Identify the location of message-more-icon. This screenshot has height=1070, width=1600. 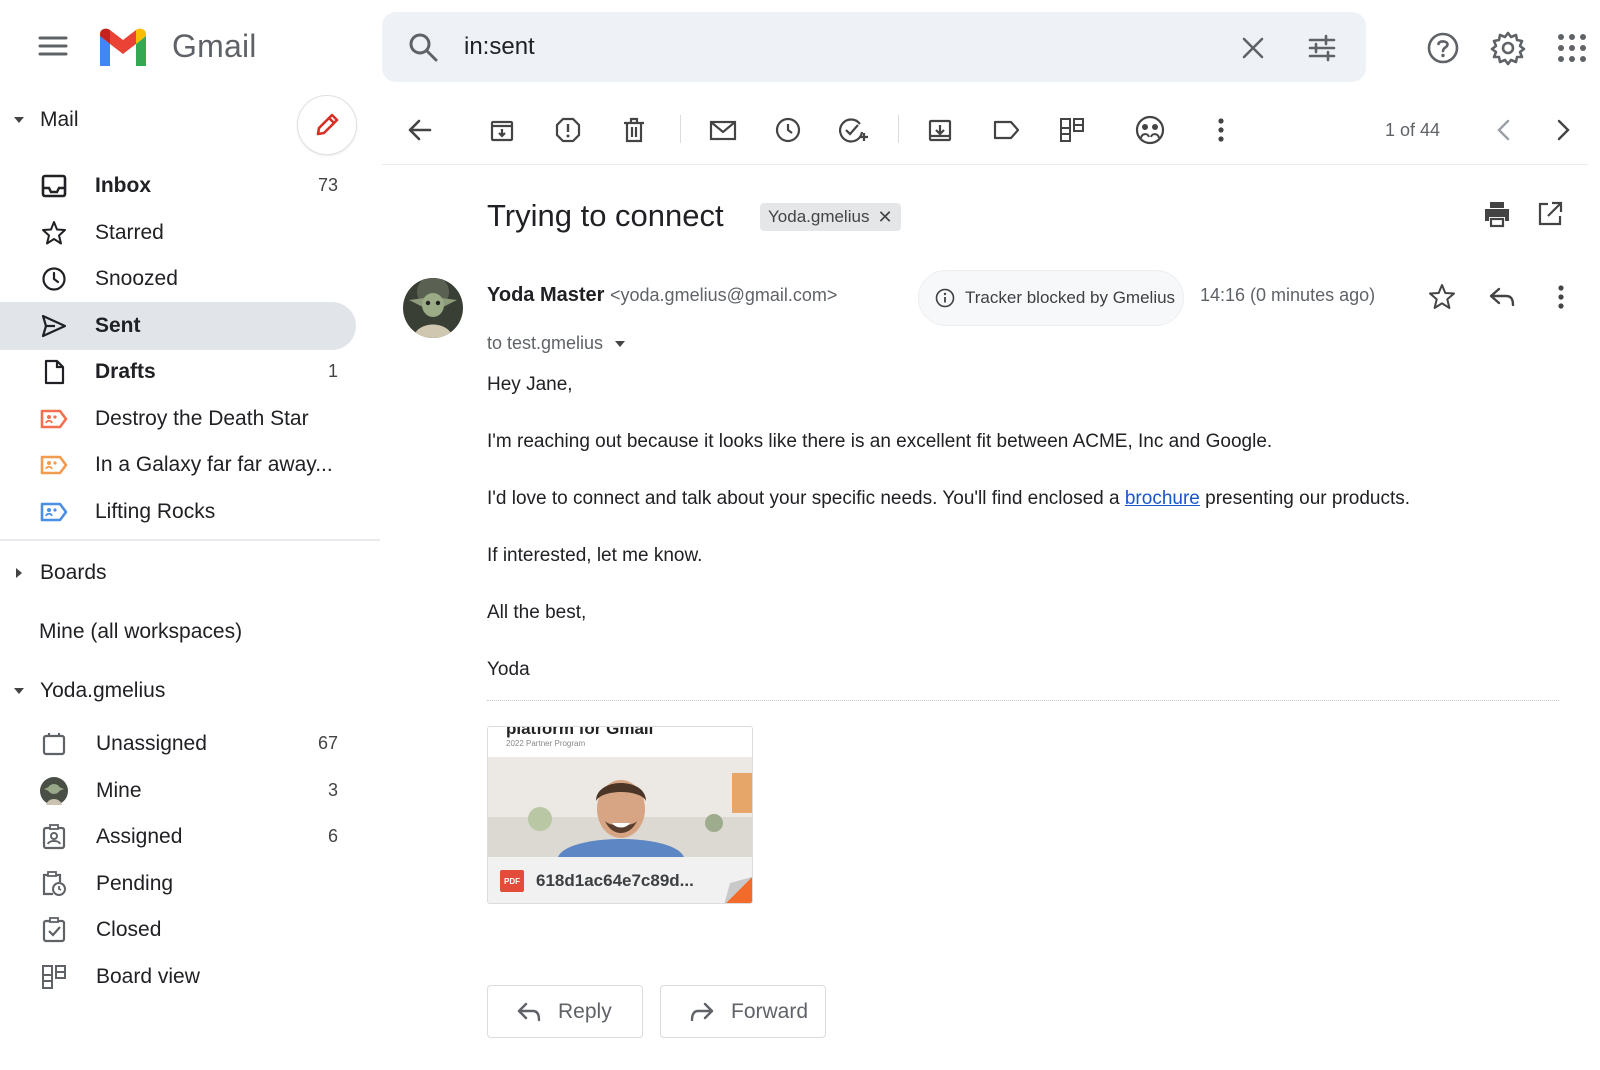
(1561, 297).